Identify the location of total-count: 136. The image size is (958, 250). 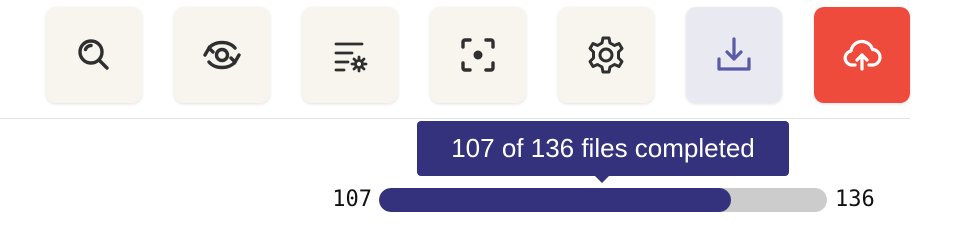
(855, 199).